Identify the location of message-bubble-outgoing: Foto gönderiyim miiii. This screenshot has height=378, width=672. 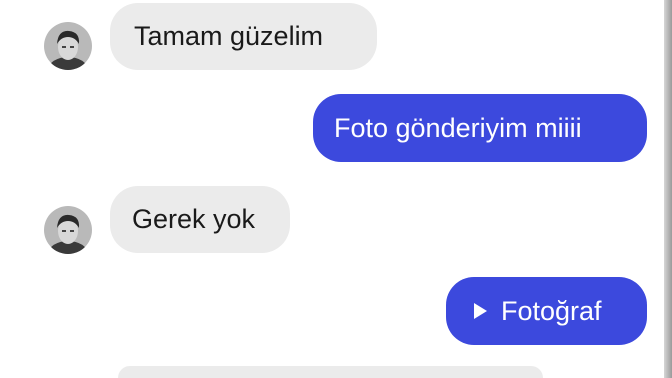
(480, 128).